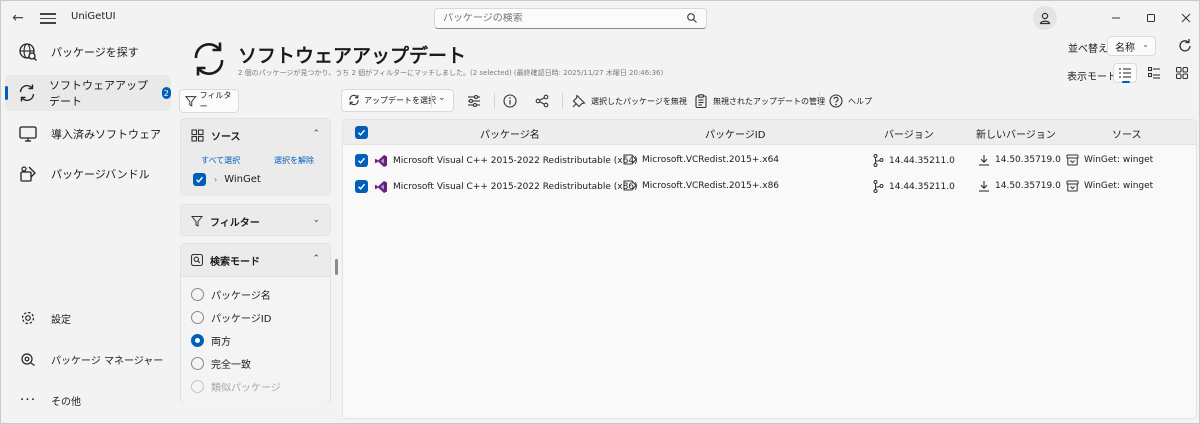 This screenshot has width=1200, height=424. Describe the element at coordinates (1182, 73) in the screenshot. I see `view-grid-button` at that location.